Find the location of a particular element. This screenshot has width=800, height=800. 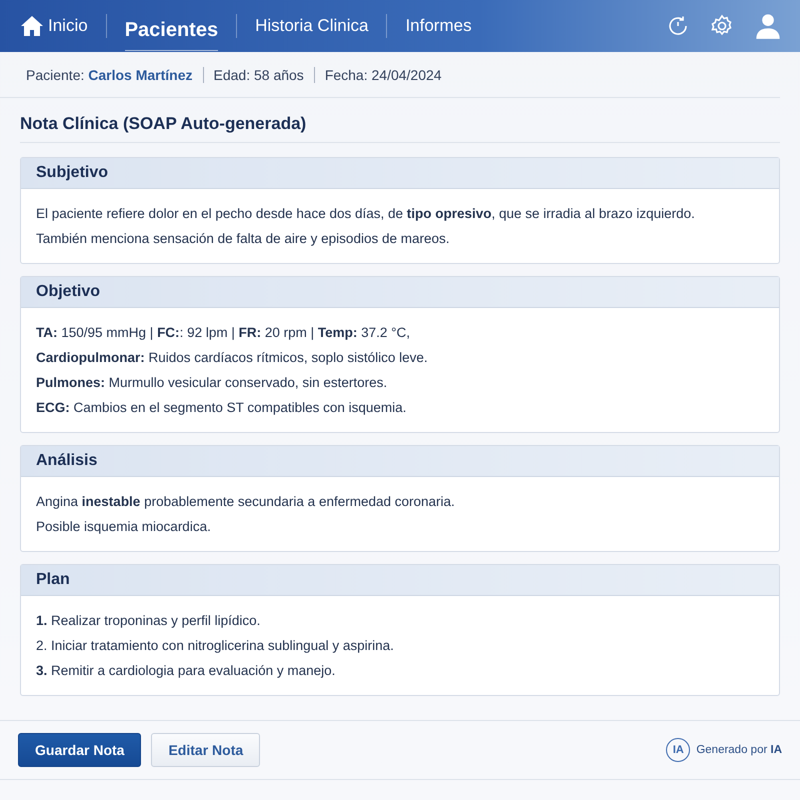

history-icon is located at coordinates (678, 26).